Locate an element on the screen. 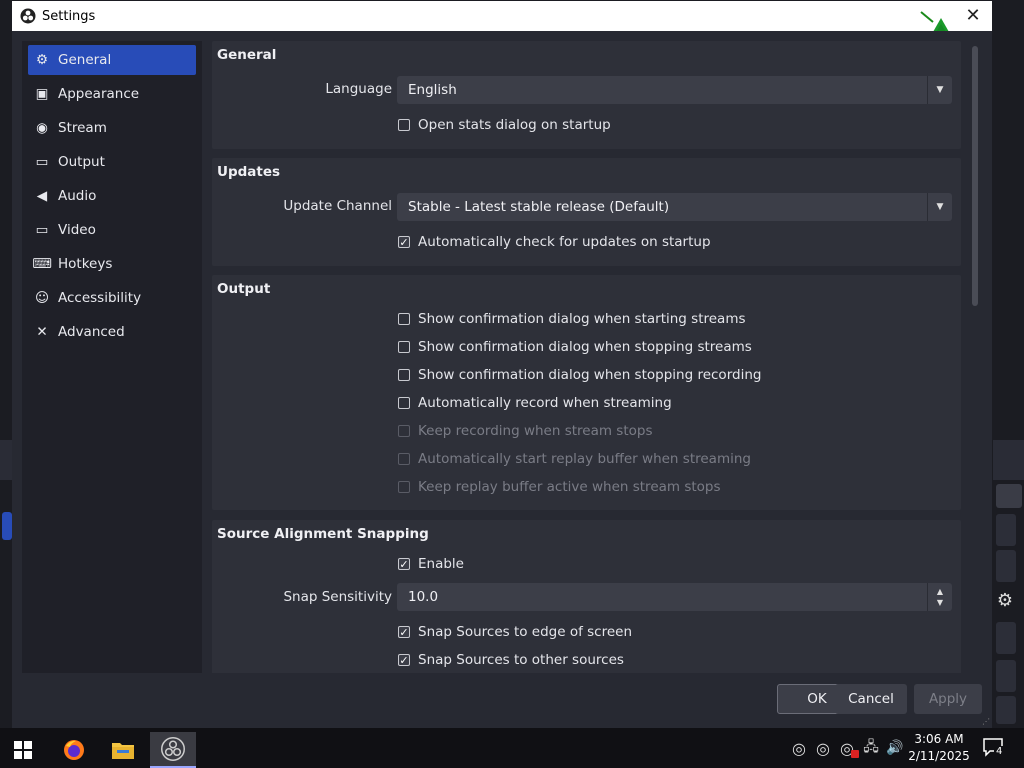  output-icon: ▭ is located at coordinates (42, 162).